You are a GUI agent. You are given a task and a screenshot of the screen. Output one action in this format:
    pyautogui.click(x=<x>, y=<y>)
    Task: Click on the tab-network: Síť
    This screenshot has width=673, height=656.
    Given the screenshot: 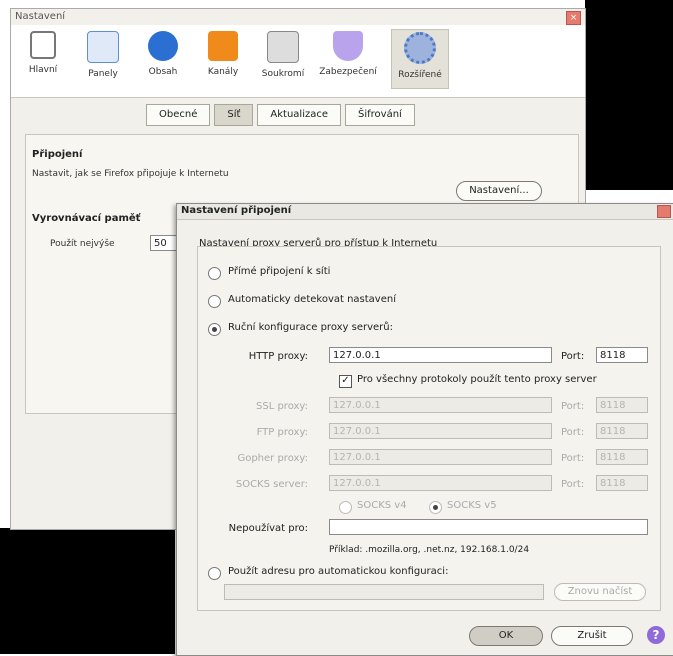 What is the action you would take?
    pyautogui.click(x=234, y=115)
    